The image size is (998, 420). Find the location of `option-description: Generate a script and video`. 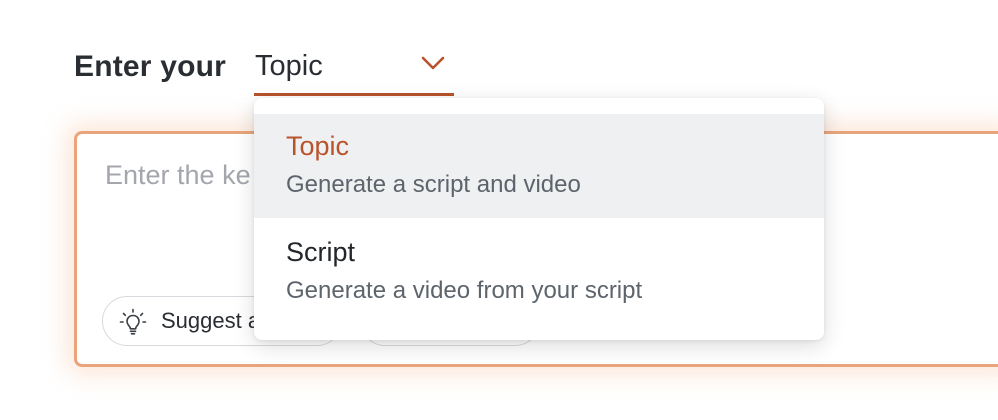

option-description: Generate a script and video is located at coordinates (433, 184).